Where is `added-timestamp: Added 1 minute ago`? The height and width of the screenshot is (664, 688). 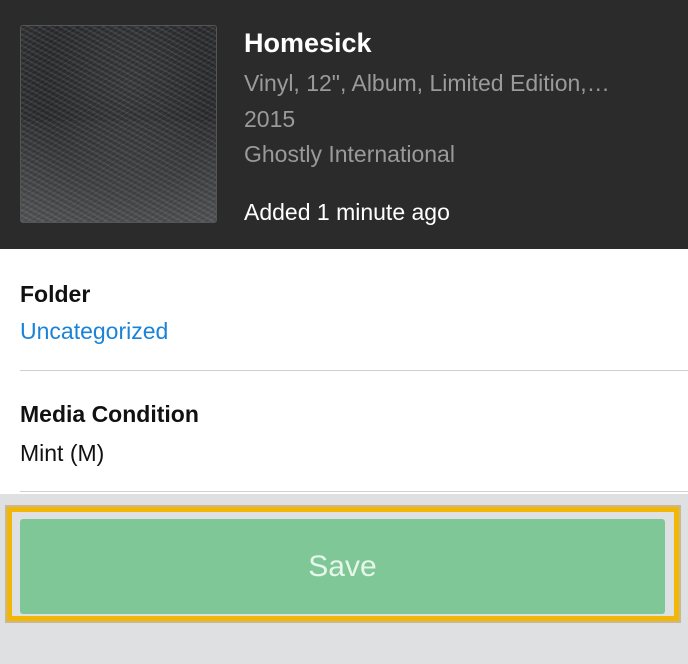 added-timestamp: Added 1 minute ago is located at coordinates (347, 212).